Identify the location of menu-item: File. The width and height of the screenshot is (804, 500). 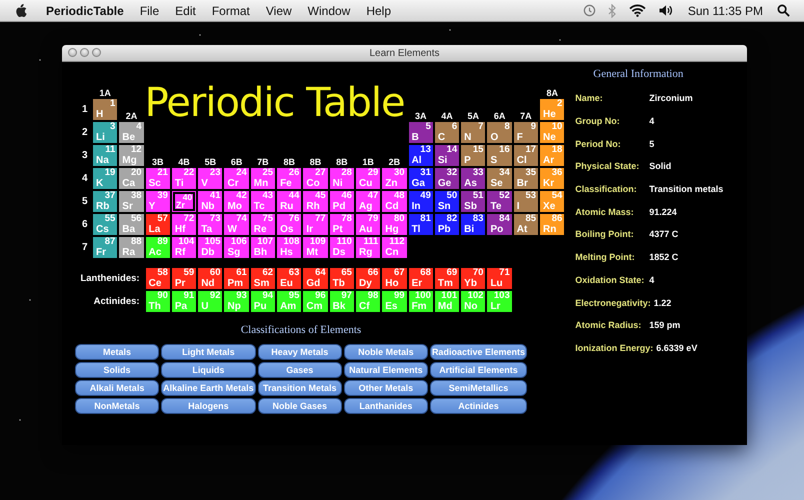
(150, 11).